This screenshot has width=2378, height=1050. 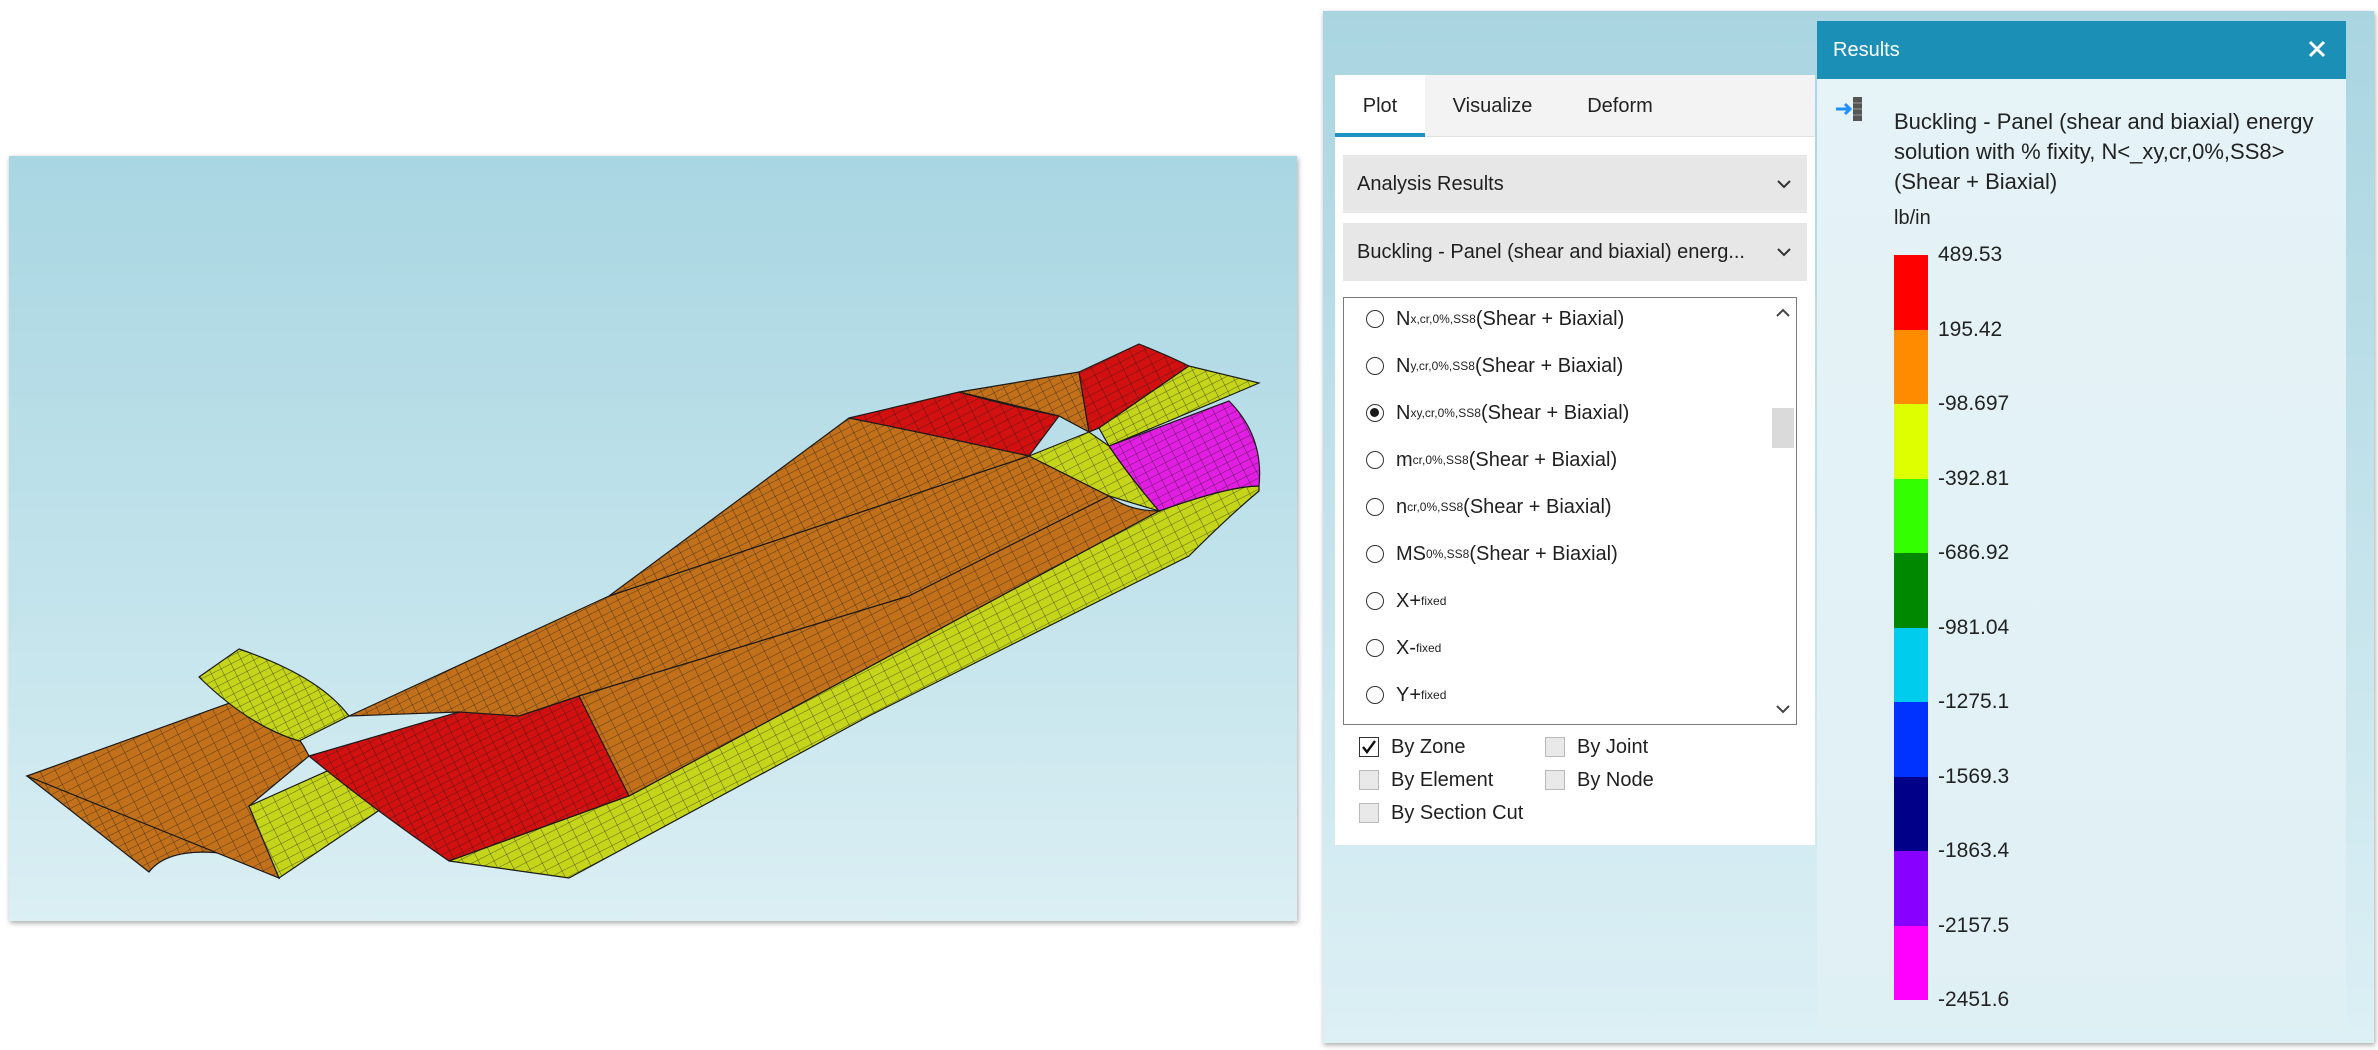 I want to click on option-symbol: n, so click(x=1402, y=506).